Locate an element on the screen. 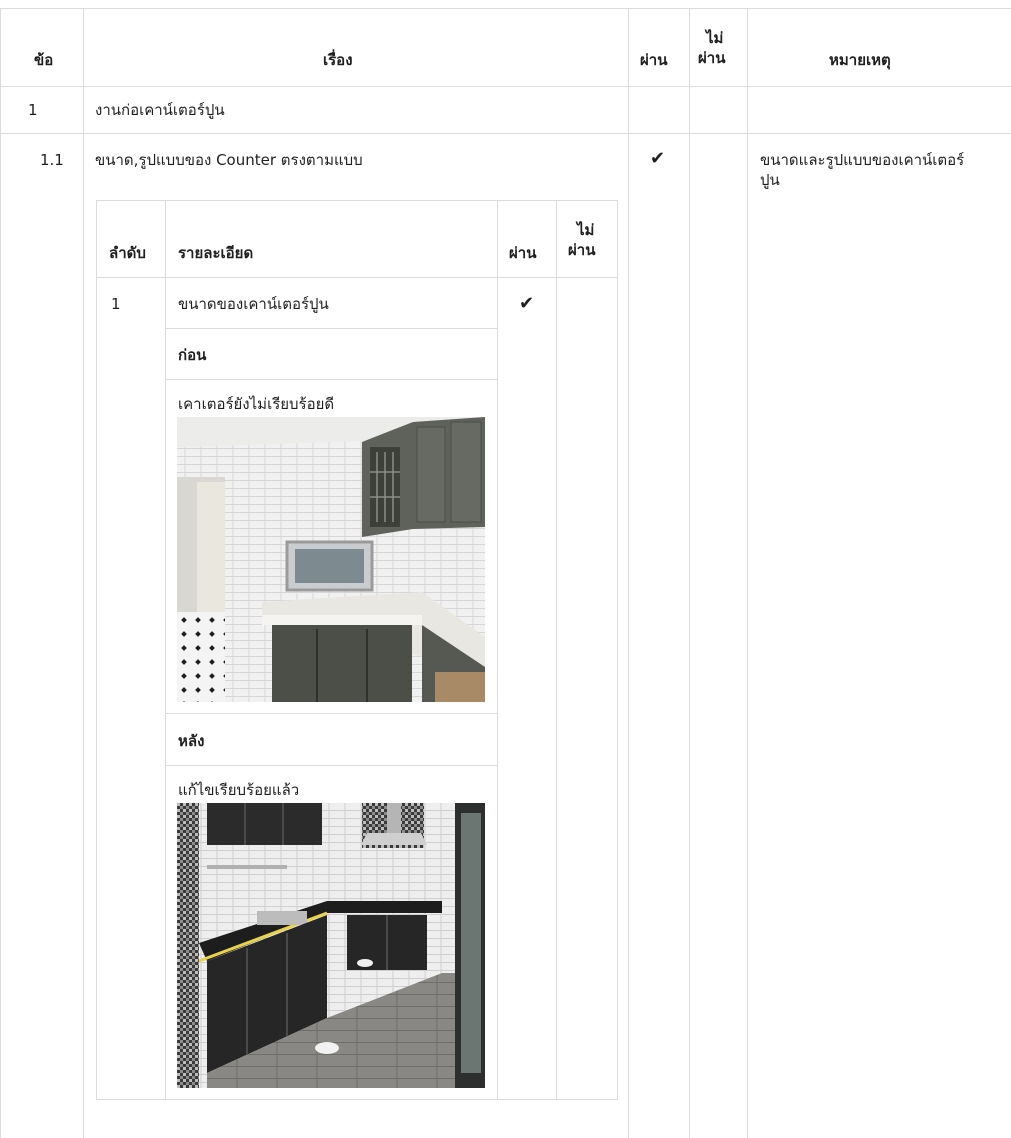  inner-header-pass: ผ่าน is located at coordinates (523, 253).